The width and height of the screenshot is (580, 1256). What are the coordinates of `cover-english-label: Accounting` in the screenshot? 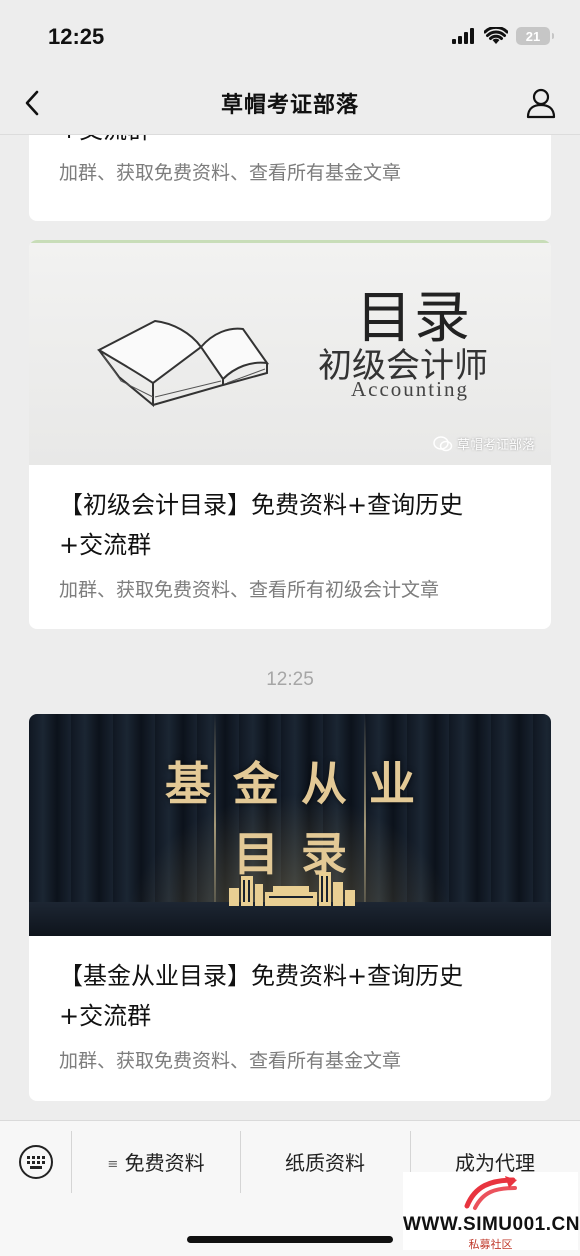 It's located at (410, 389).